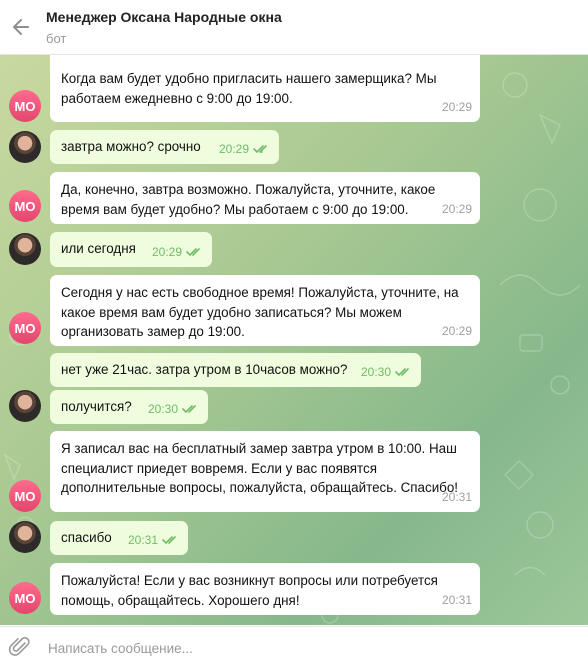 This screenshot has height=667, width=588. I want to click on message-text: завтра можно? срочно, so click(131, 146).